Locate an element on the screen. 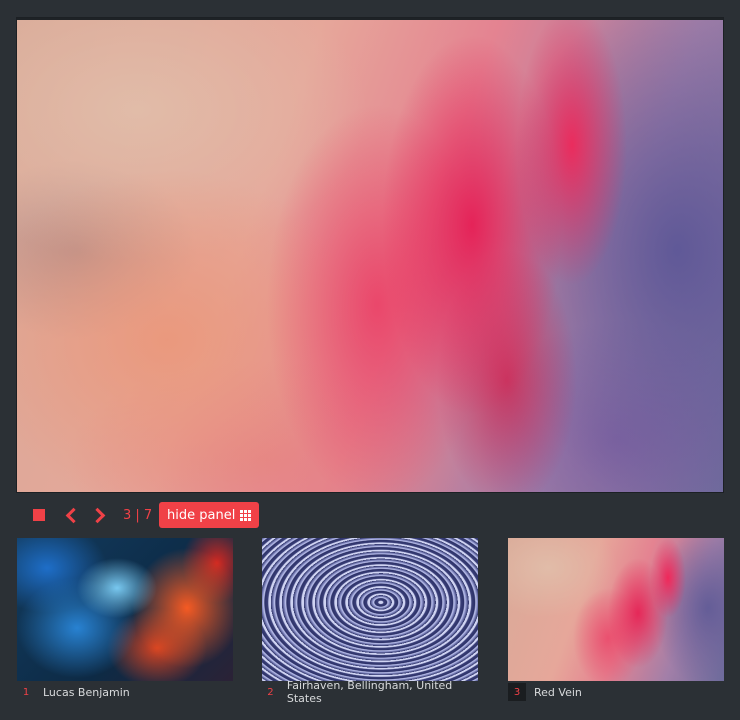 The height and width of the screenshot is (720, 740). thumbnail-caption: 3 Red Vein is located at coordinates (616, 692).